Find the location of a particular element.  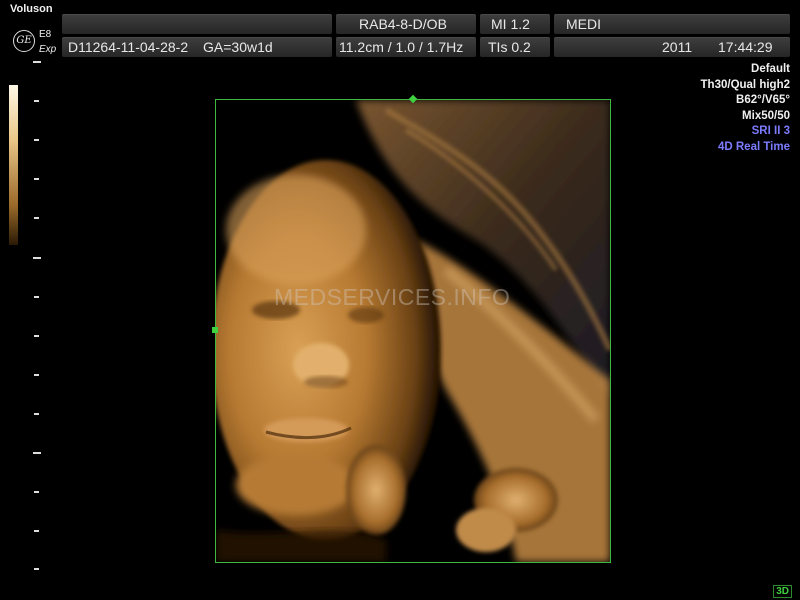

model-label: E8 is located at coordinates (45, 34).